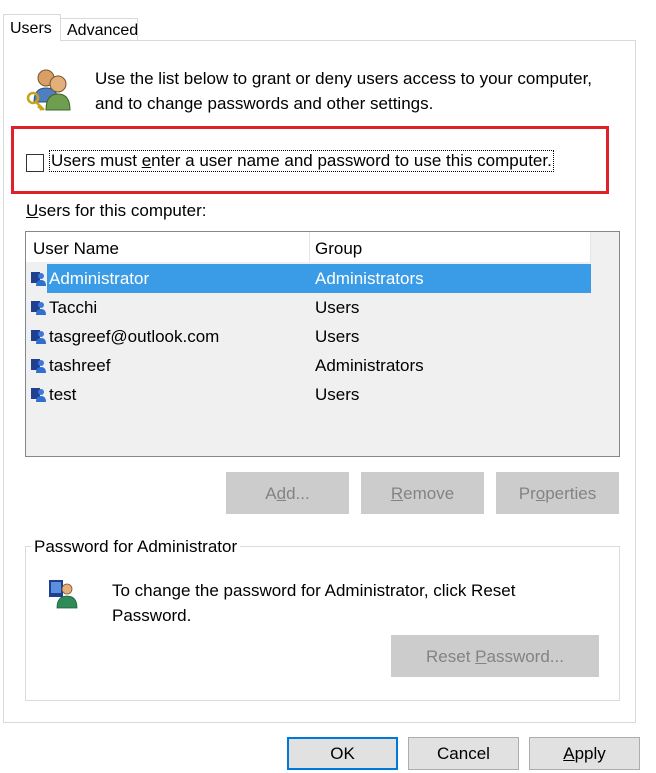 This screenshot has height=773, width=656. Describe the element at coordinates (49, 90) in the screenshot. I see `users-keys-icon` at that location.